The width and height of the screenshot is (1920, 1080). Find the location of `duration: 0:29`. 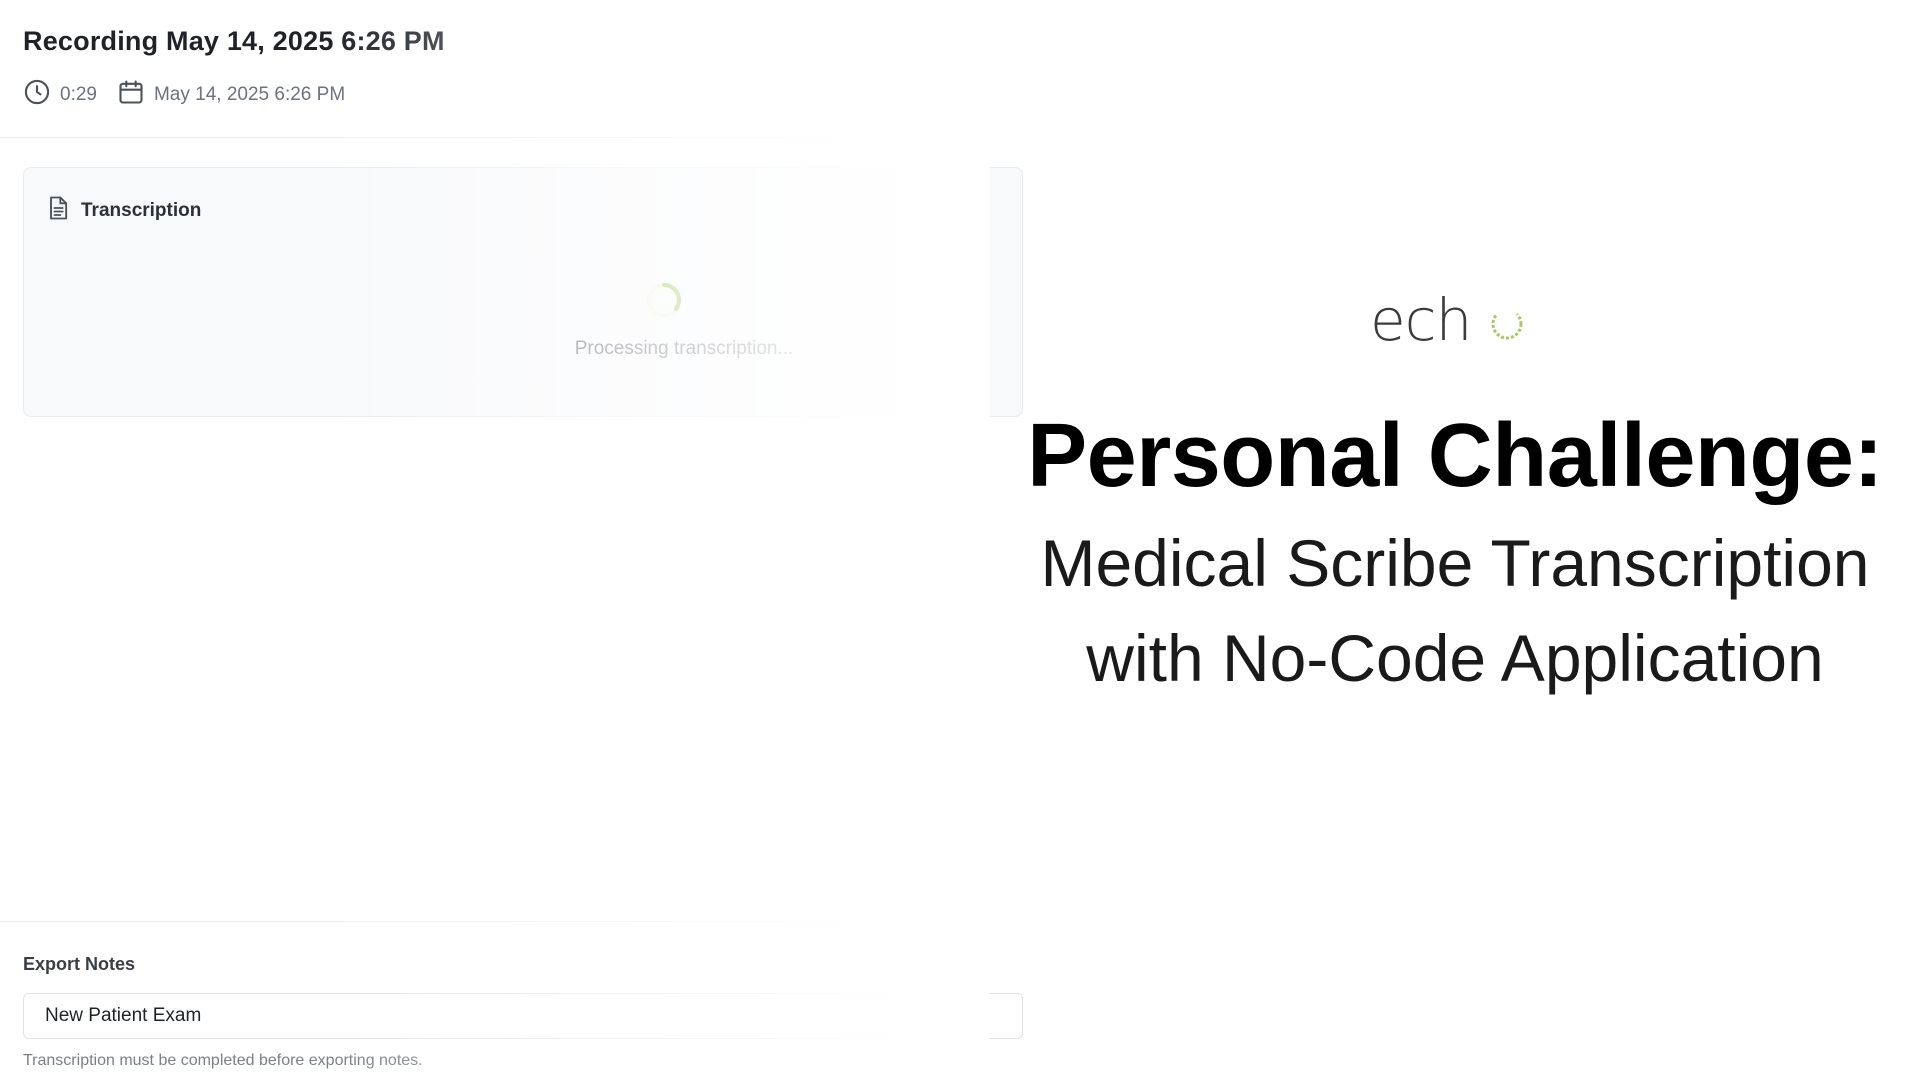

duration: 0:29 is located at coordinates (60, 95).